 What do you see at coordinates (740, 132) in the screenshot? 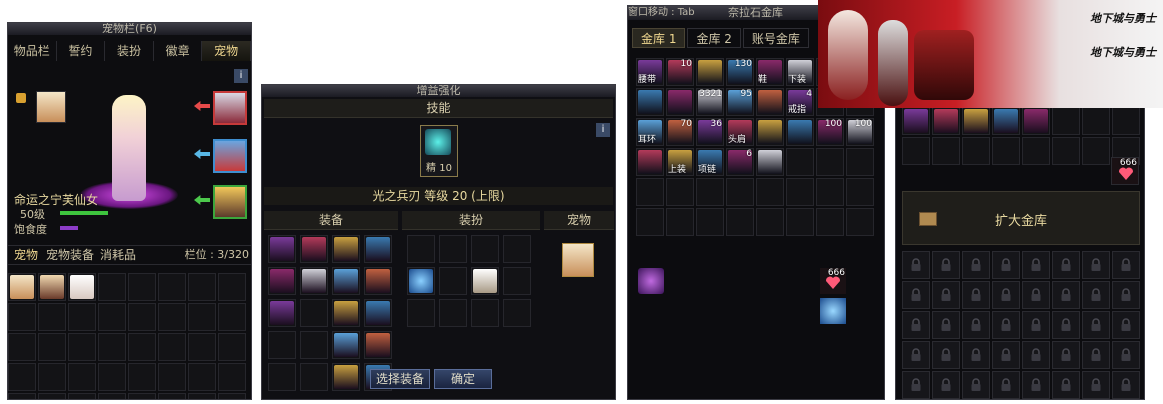
I see `storage-slot: 头肩` at bounding box center [740, 132].